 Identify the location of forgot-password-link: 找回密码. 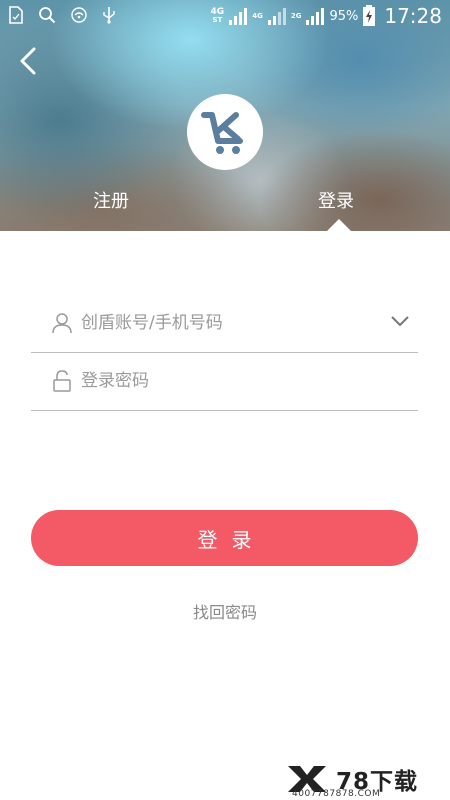
(225, 611).